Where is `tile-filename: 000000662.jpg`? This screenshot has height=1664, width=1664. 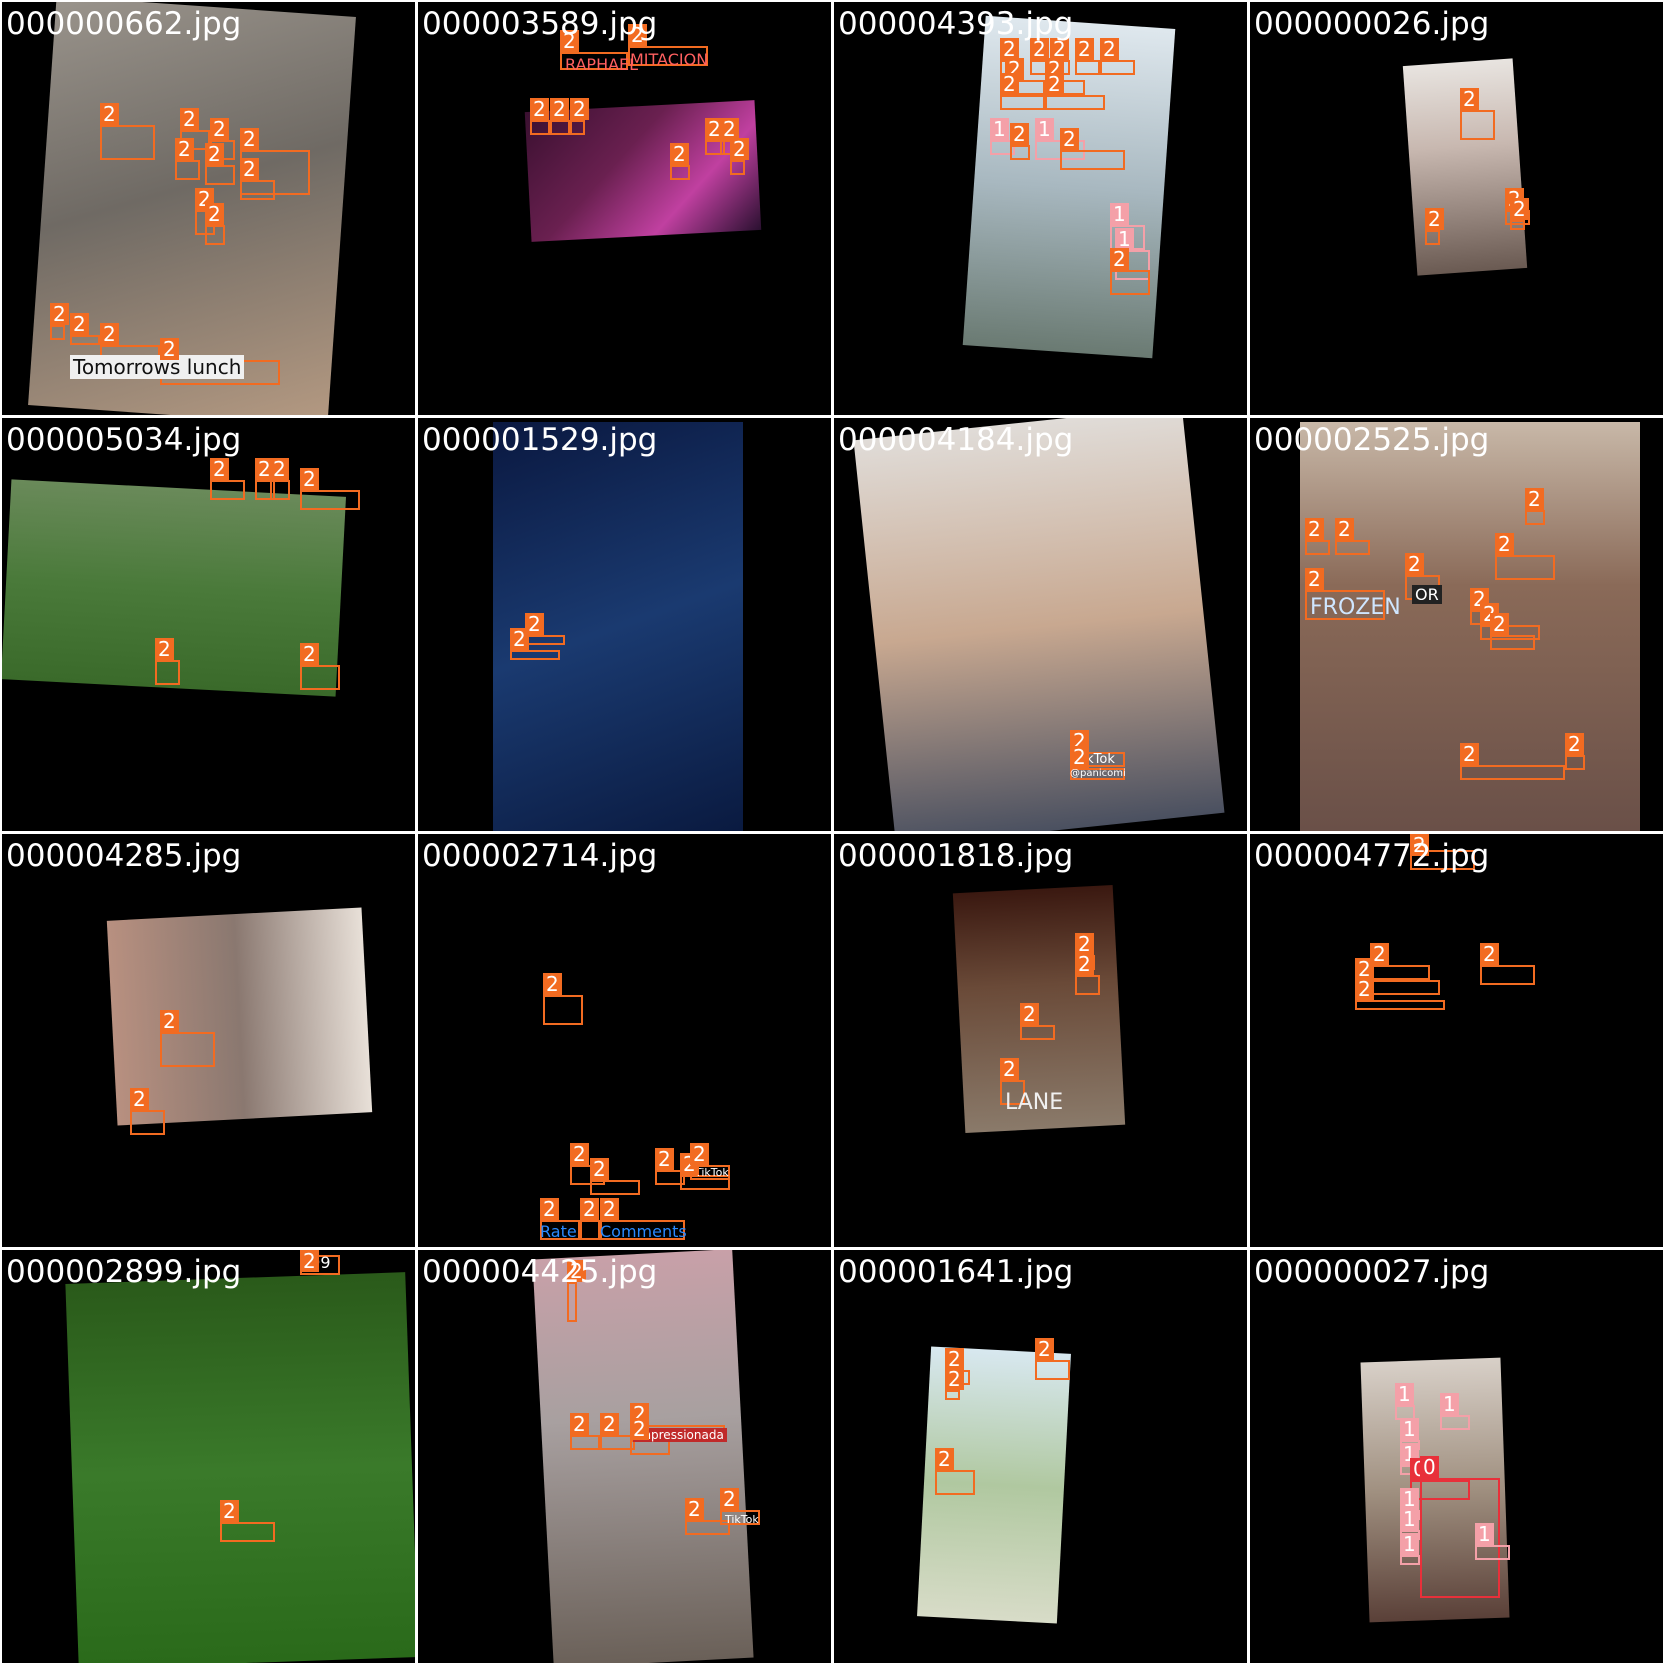 tile-filename: 000000662.jpg is located at coordinates (124, 24).